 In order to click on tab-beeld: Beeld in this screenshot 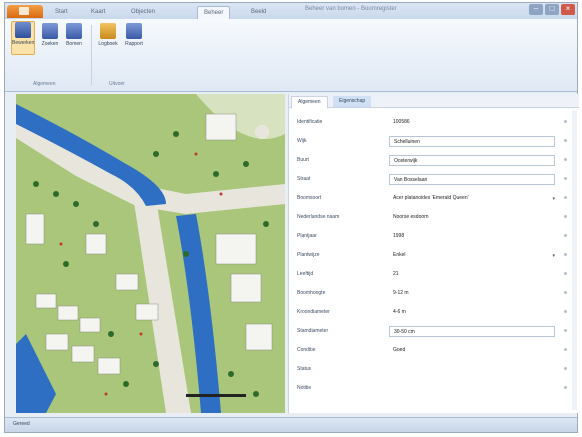, I will do `click(258, 12)`.